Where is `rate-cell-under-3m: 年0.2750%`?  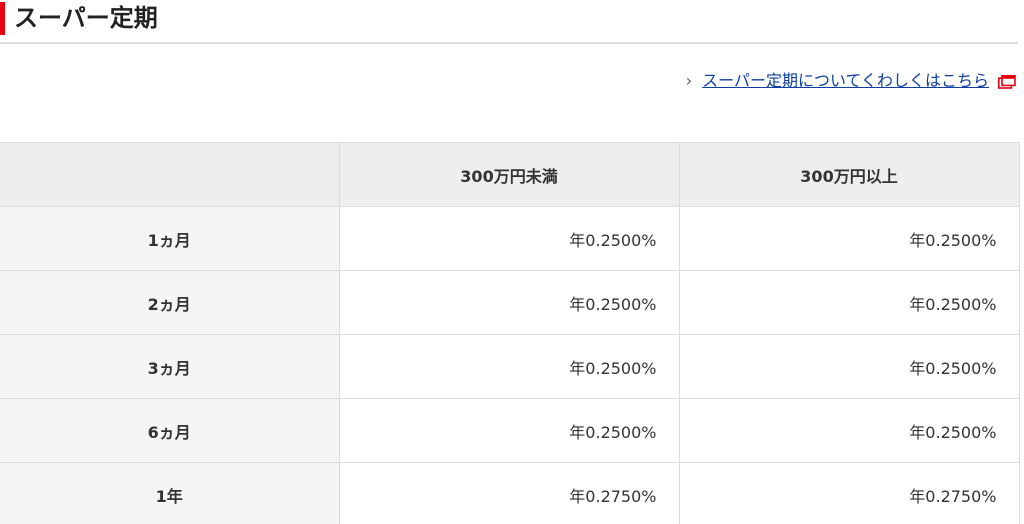
rate-cell-under-3m: 年0.2750% is located at coordinates (509, 493).